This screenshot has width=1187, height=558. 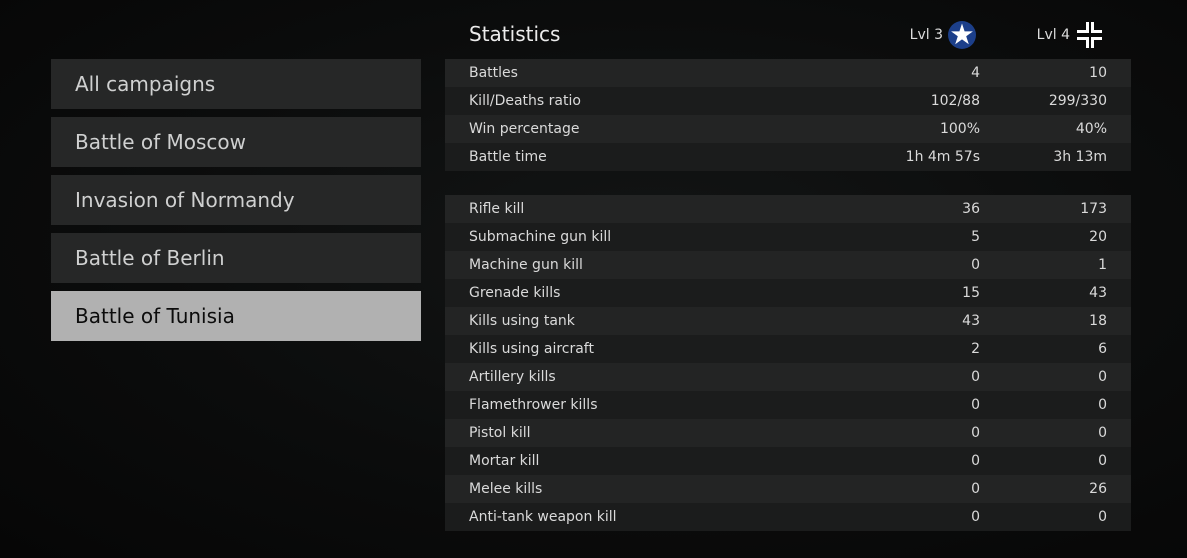 I want to click on stat-label: Kill/Deaths ratio, so click(x=525, y=101).